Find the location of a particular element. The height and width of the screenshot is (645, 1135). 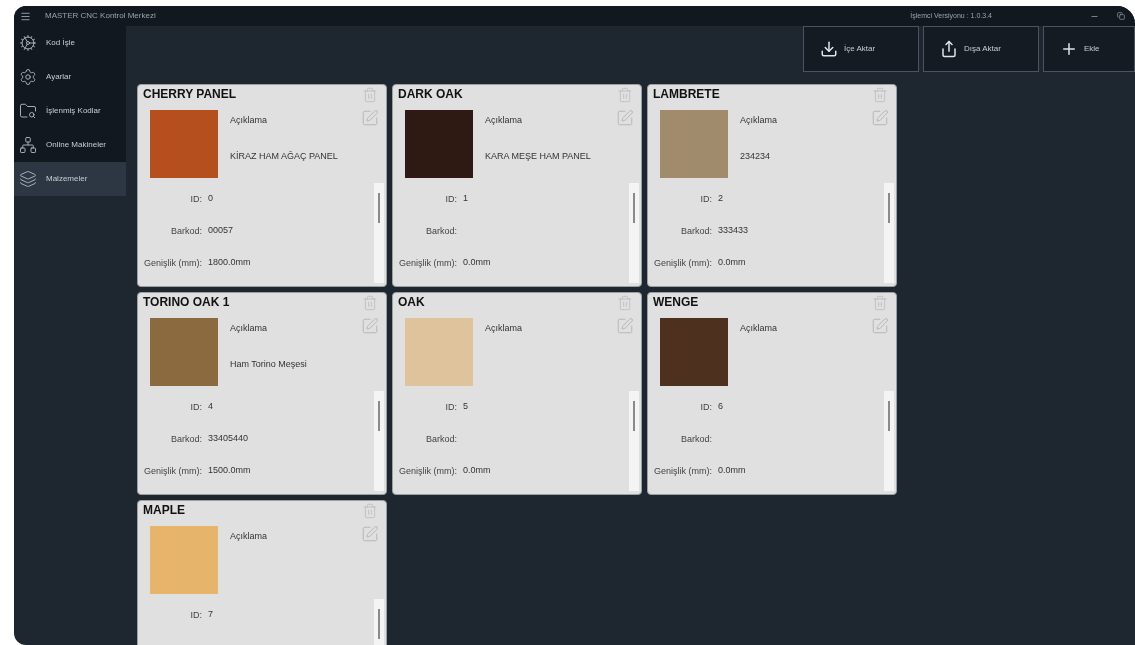

menu-icon is located at coordinates (25, 16).